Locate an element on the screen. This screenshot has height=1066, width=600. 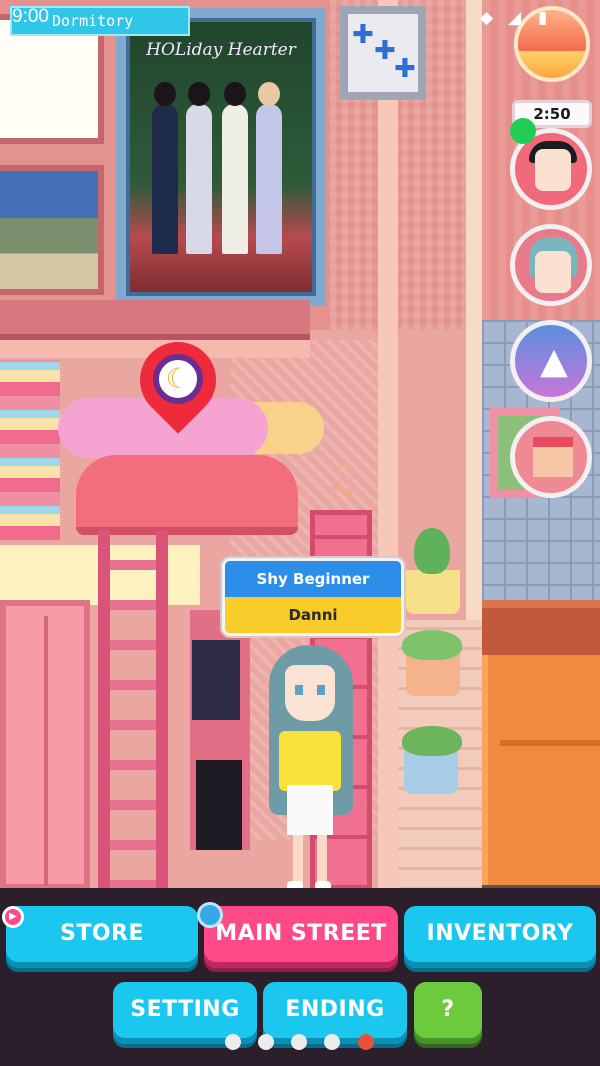
poster-image: HOLiday Hearter is located at coordinates (221, 157).